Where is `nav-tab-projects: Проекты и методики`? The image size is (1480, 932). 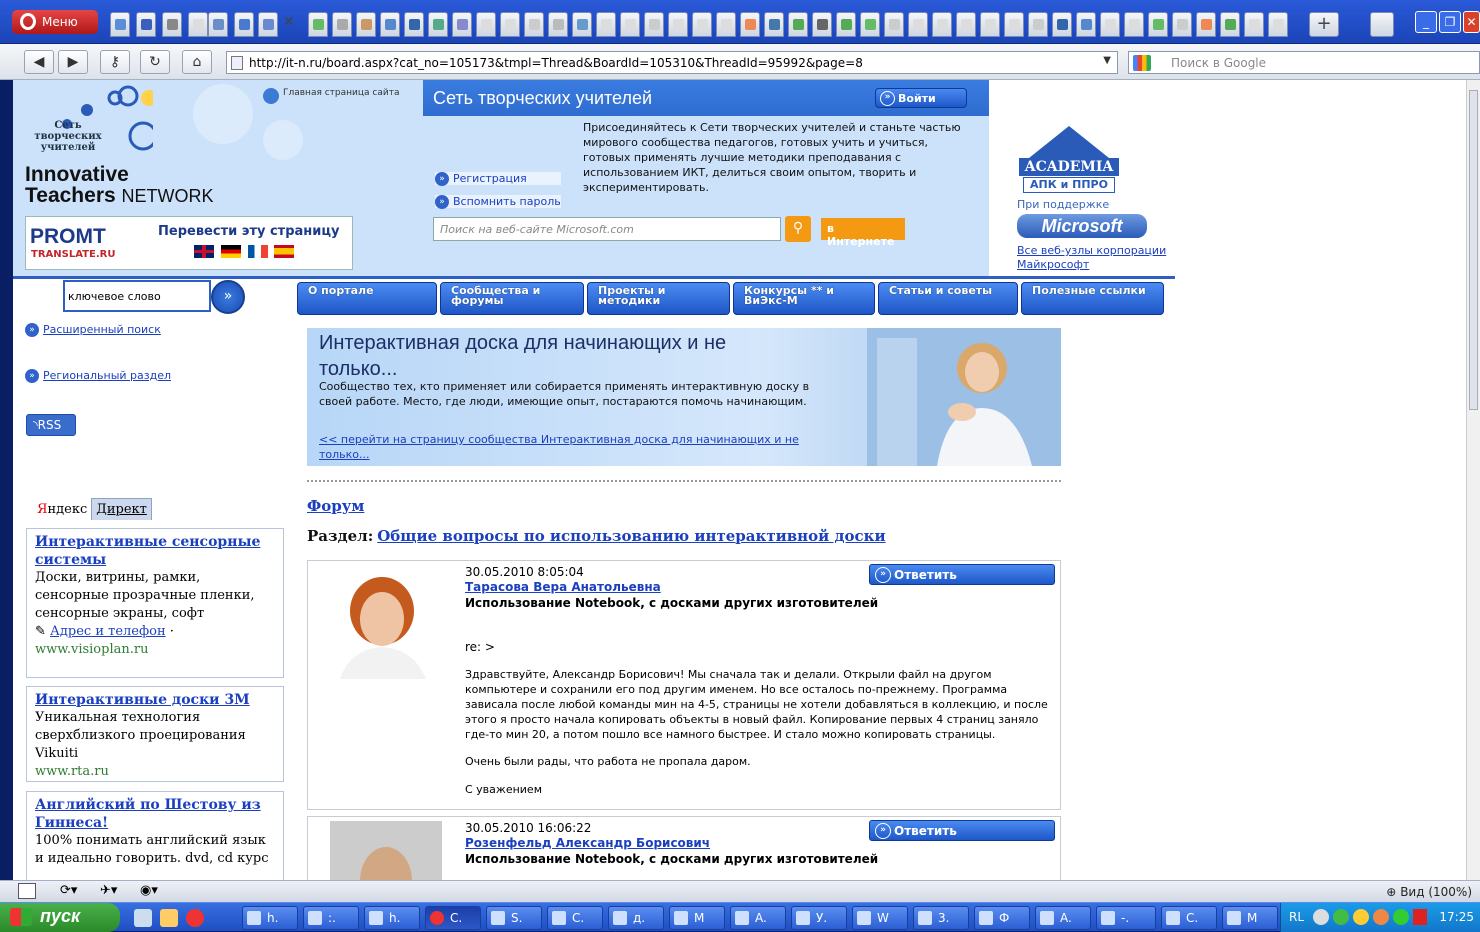 nav-tab-projects: Проекты и методики is located at coordinates (658, 298).